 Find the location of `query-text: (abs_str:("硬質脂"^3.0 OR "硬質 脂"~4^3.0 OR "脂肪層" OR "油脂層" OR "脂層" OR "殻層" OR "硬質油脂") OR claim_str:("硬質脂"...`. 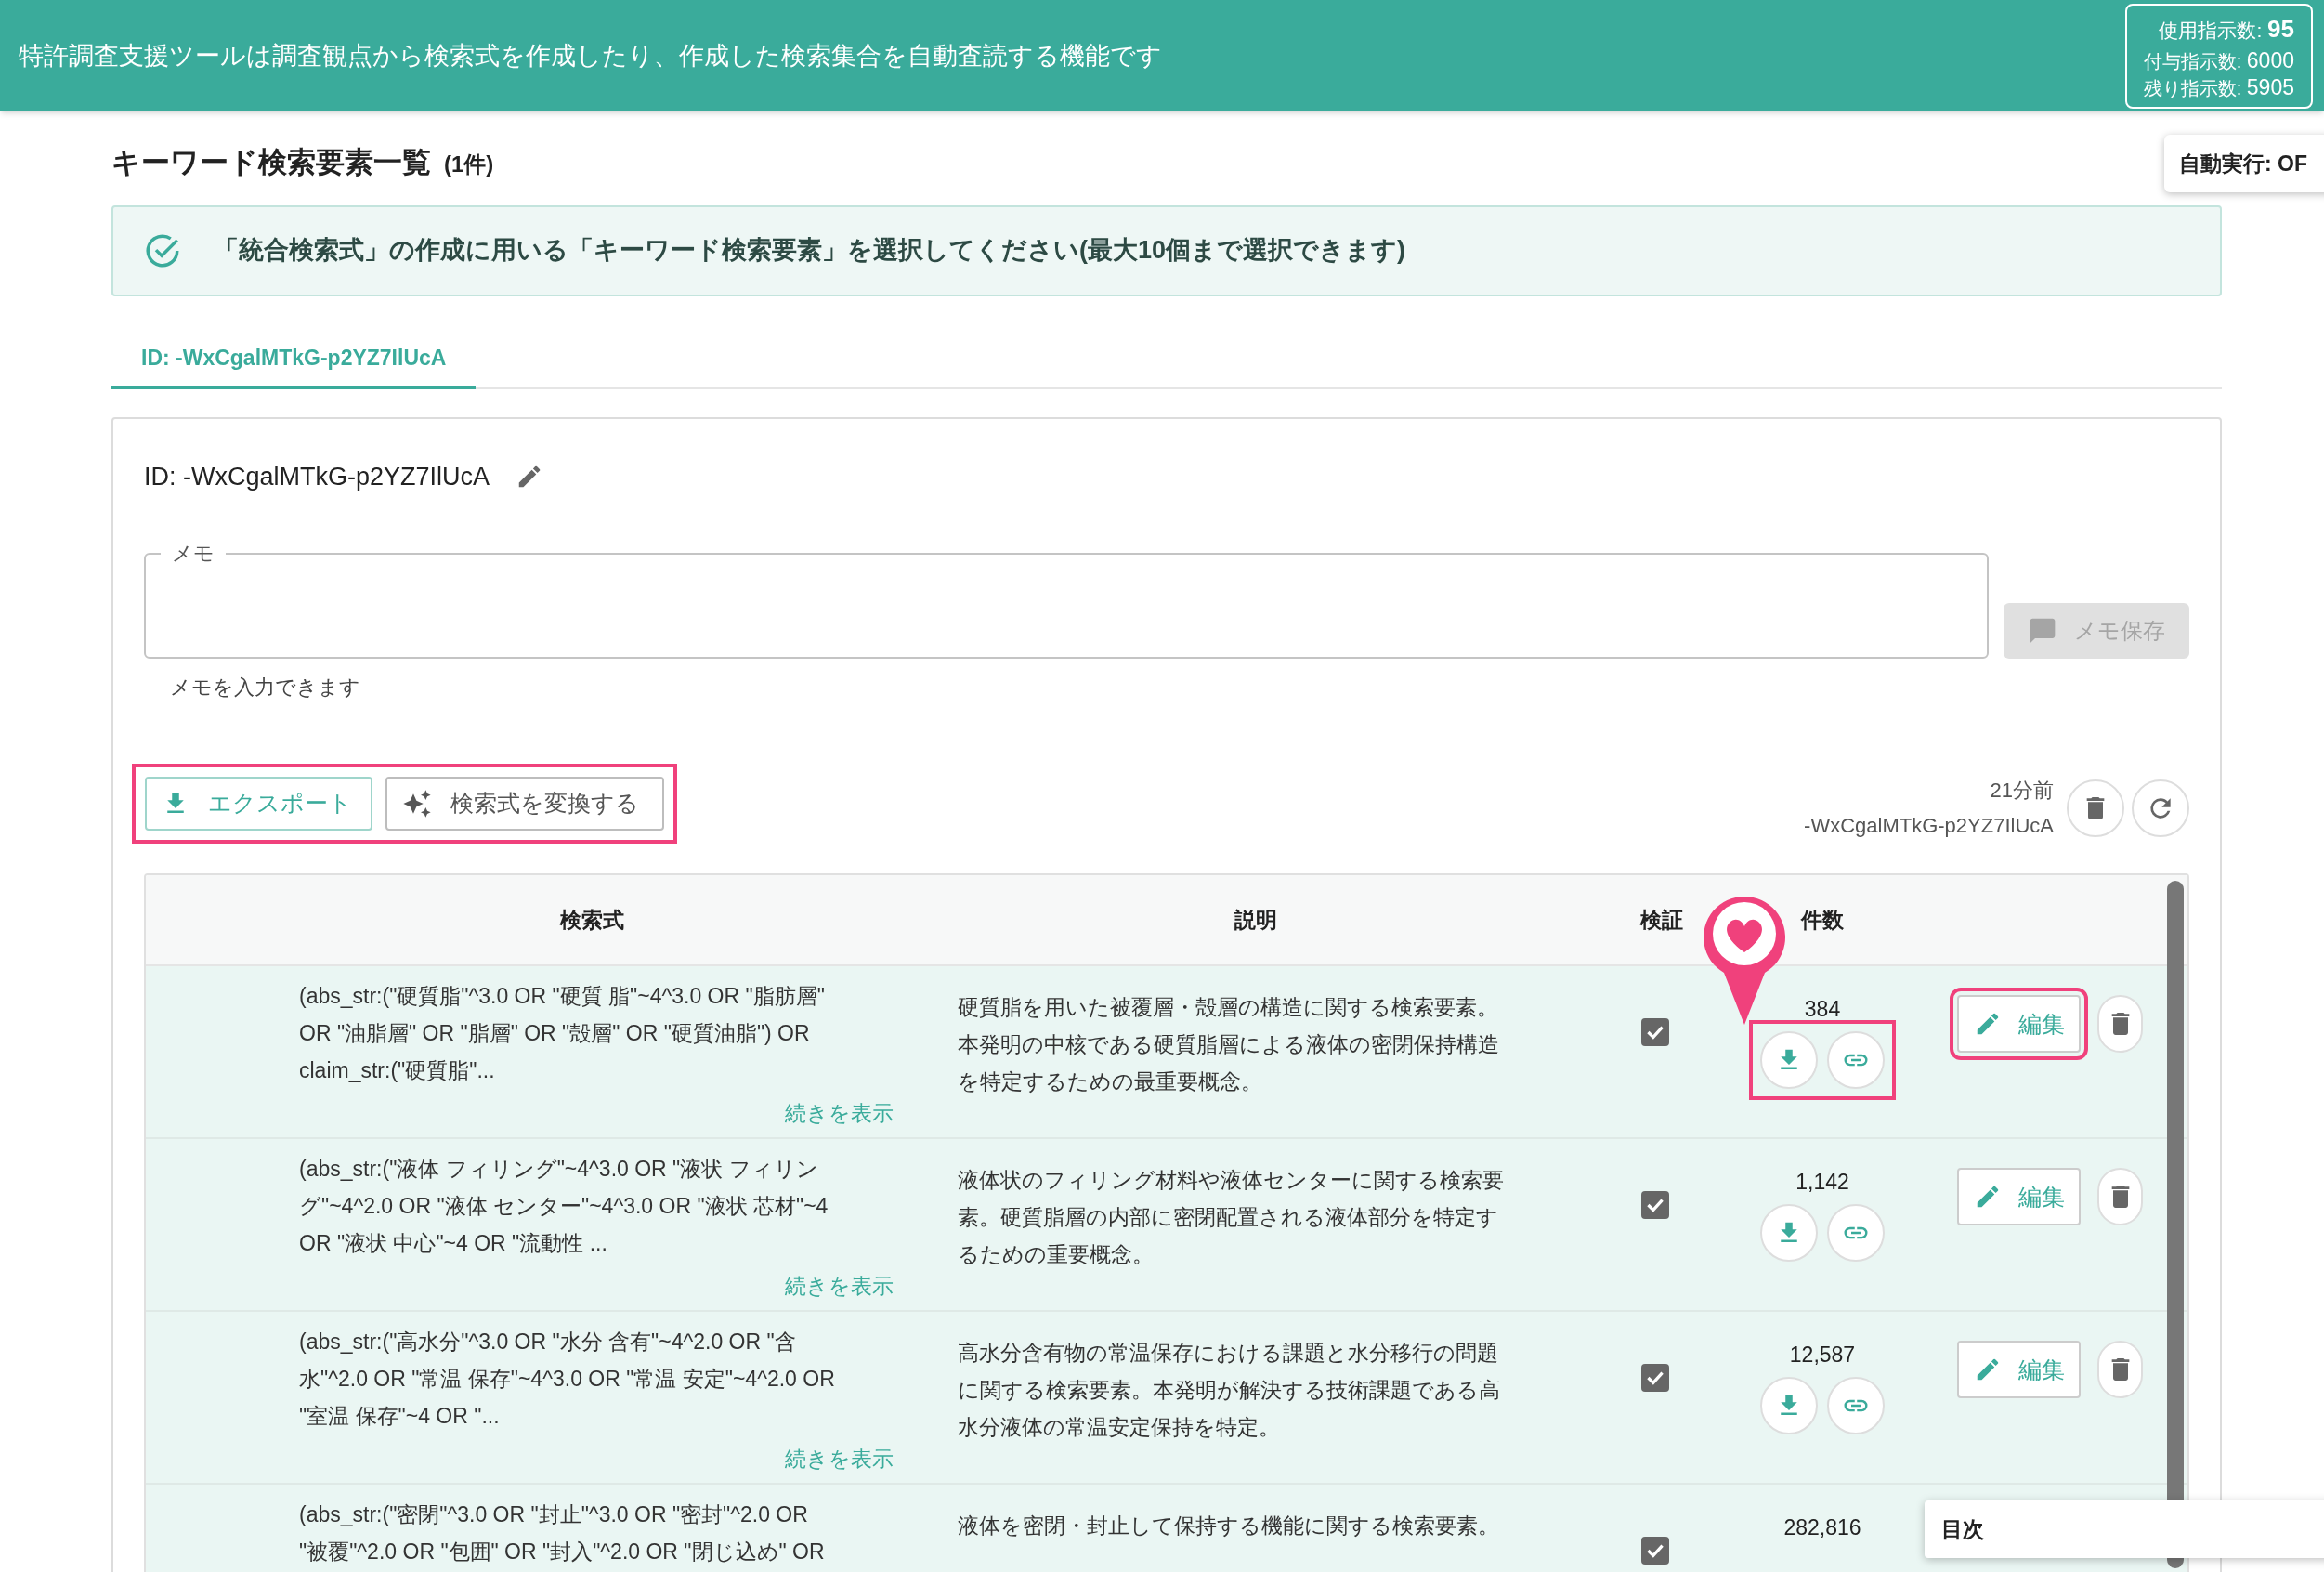

query-text: (abs_str:("硬質脂"^3.0 OR "硬質 脂"~4^3.0 OR "脂肪層" OR "油脂層" OR "脂層" OR "殻層" OR "硬質油脂") OR claim_str:("硬質脂"... is located at coordinates (562, 1033).